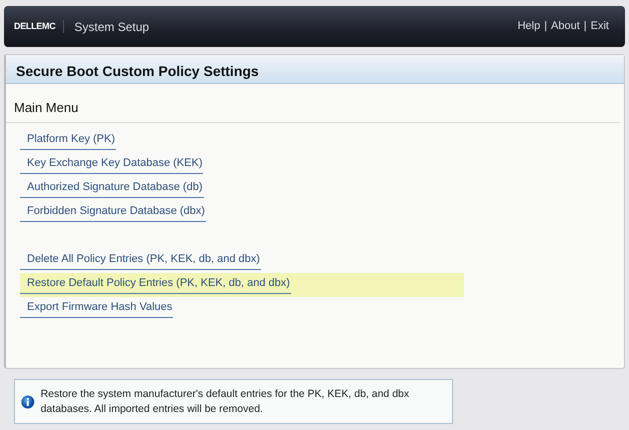 This screenshot has width=629, height=430. I want to click on page-title: Secure Boot Custom Policy Settings, so click(315, 69).